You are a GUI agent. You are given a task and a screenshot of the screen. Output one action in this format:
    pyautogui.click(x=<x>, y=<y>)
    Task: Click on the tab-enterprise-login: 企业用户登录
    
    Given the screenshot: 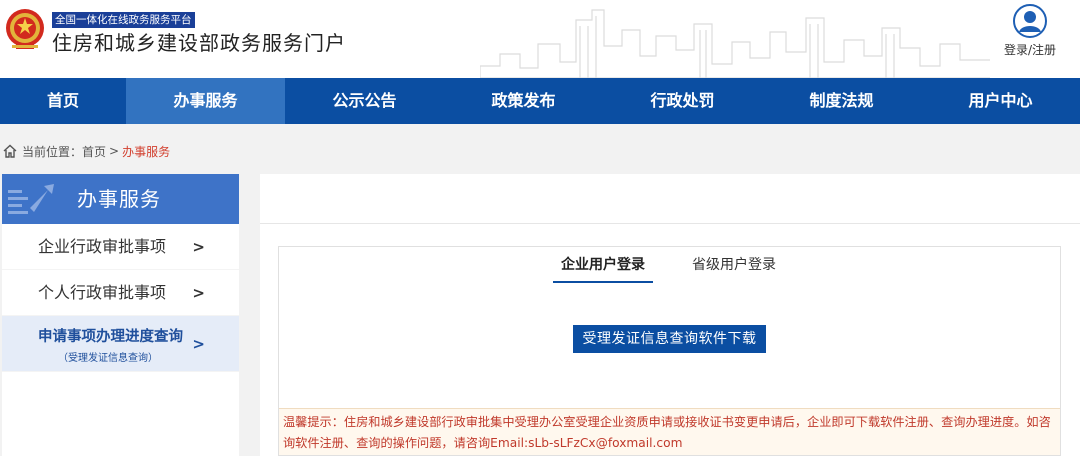 What is the action you would take?
    pyautogui.click(x=603, y=269)
    